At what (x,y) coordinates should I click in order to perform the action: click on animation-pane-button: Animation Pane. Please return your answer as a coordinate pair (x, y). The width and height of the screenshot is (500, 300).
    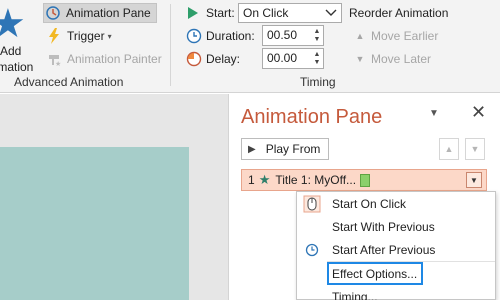
    Looking at the image, I should click on (100, 13).